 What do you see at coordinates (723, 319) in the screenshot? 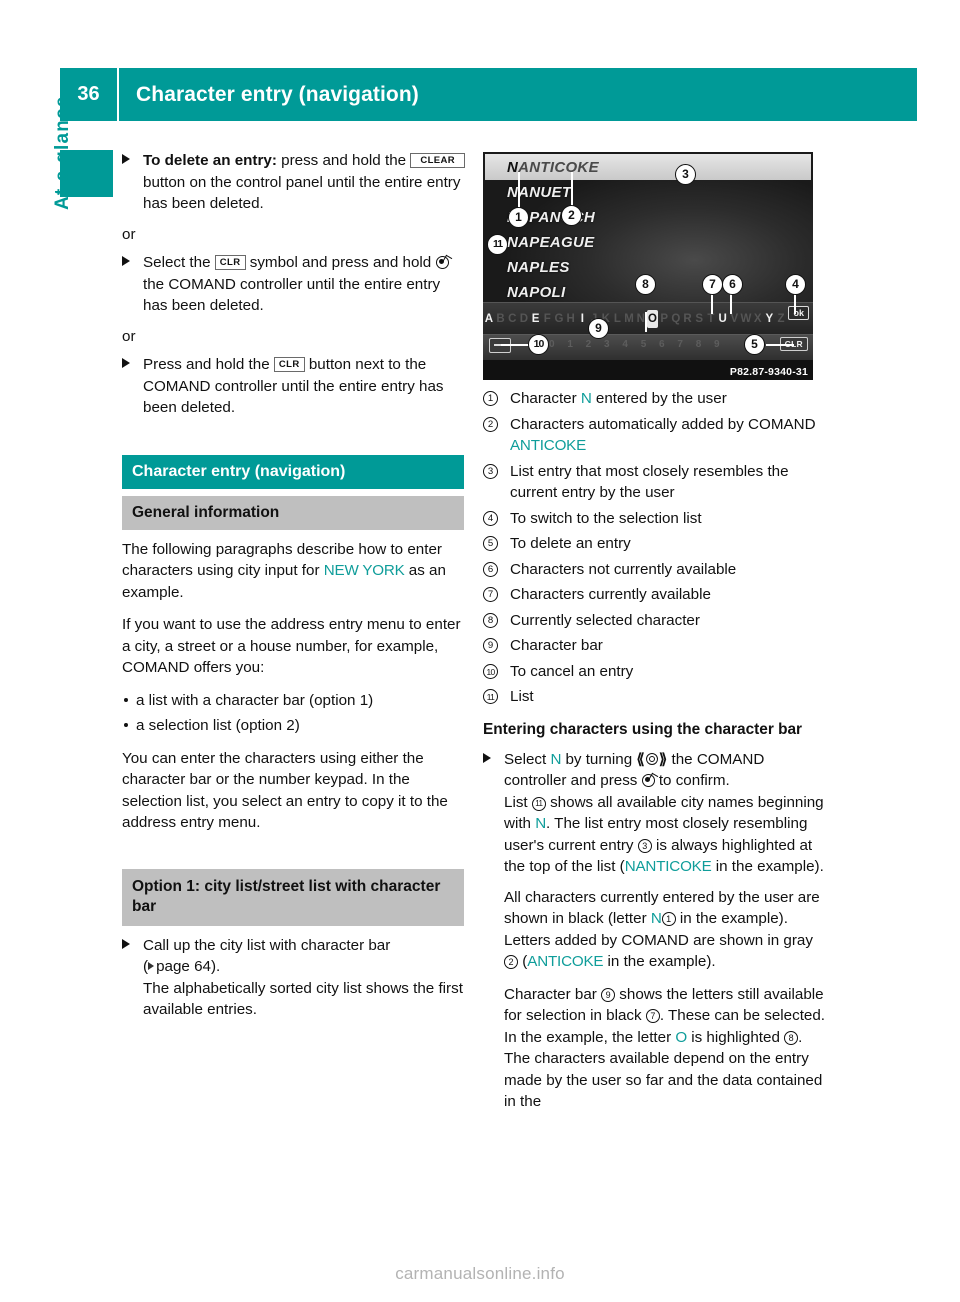
I see `char-key-u: U` at bounding box center [723, 319].